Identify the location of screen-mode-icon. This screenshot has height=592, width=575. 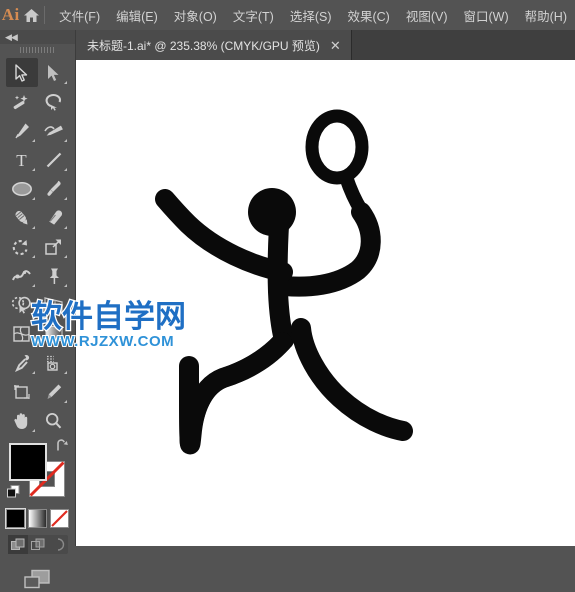
(36, 579).